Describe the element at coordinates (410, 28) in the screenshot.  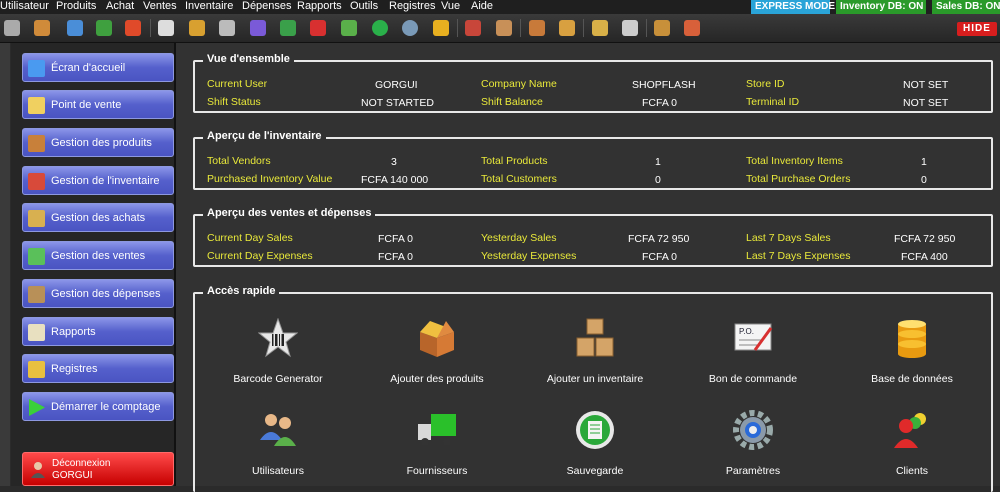
I see `settings-small-icon` at that location.